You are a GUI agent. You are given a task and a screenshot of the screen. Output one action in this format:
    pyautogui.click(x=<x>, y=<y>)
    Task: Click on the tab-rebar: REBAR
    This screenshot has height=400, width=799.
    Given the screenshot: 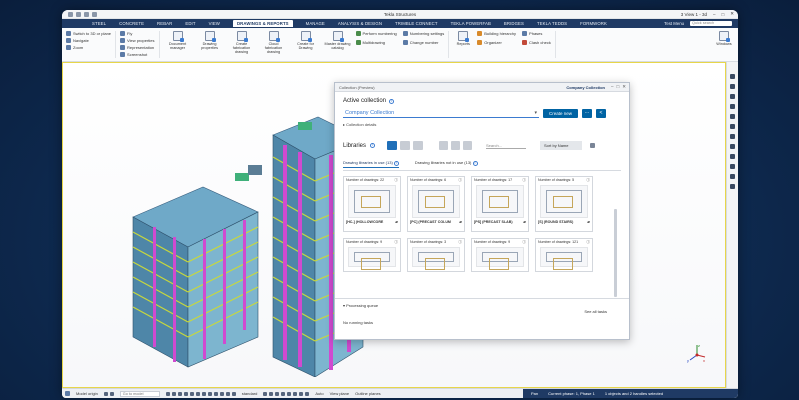 What is the action you would take?
    pyautogui.click(x=164, y=23)
    